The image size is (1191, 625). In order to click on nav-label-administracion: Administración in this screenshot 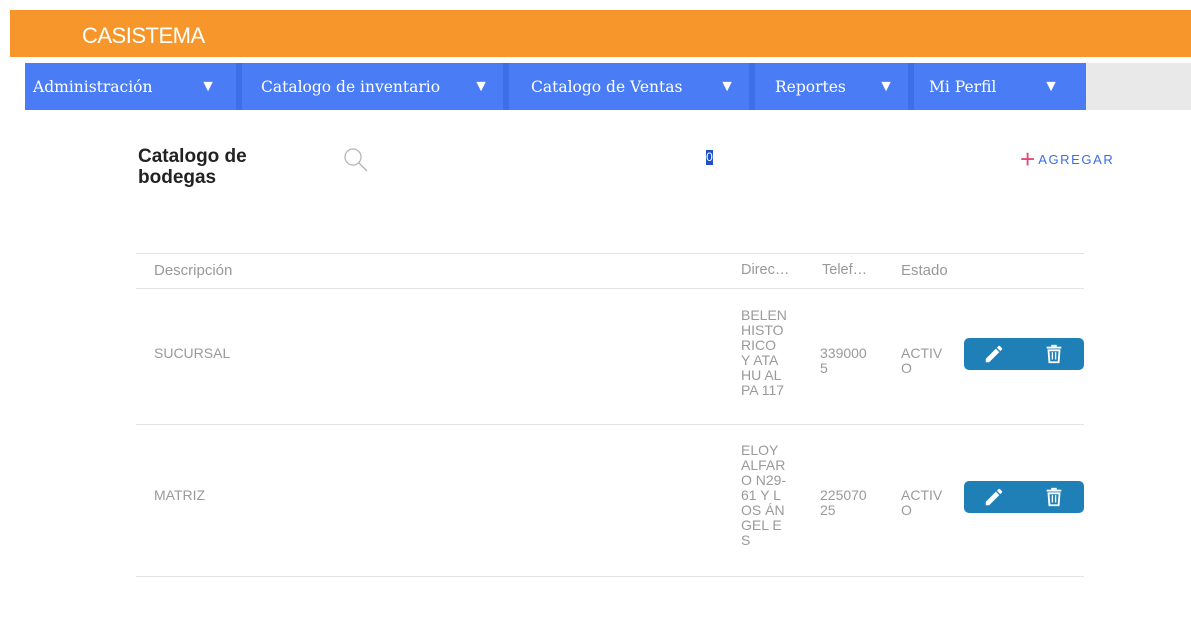, I will do `click(93, 86)`.